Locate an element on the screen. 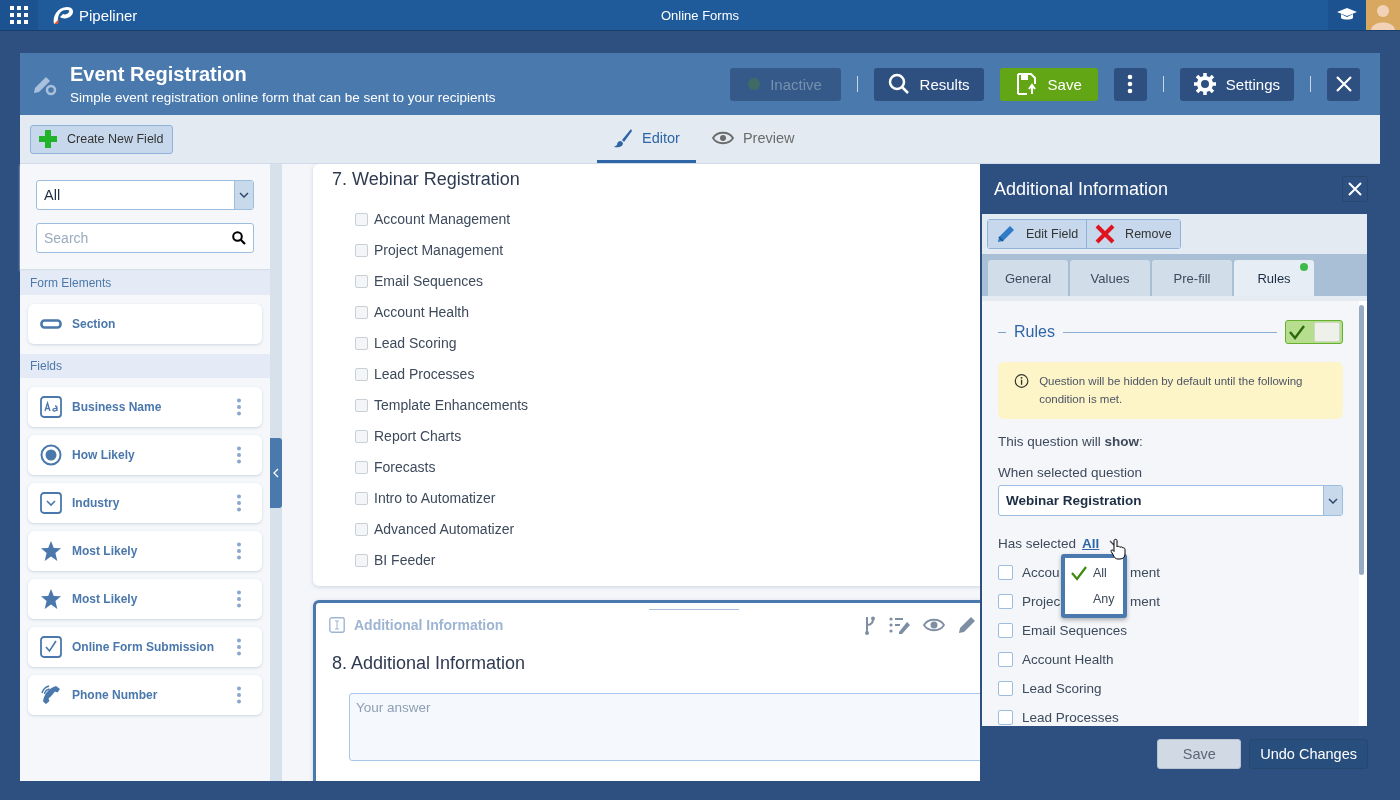 The height and width of the screenshot is (800, 1400). option-label: Accou is located at coordinates (1041, 572).